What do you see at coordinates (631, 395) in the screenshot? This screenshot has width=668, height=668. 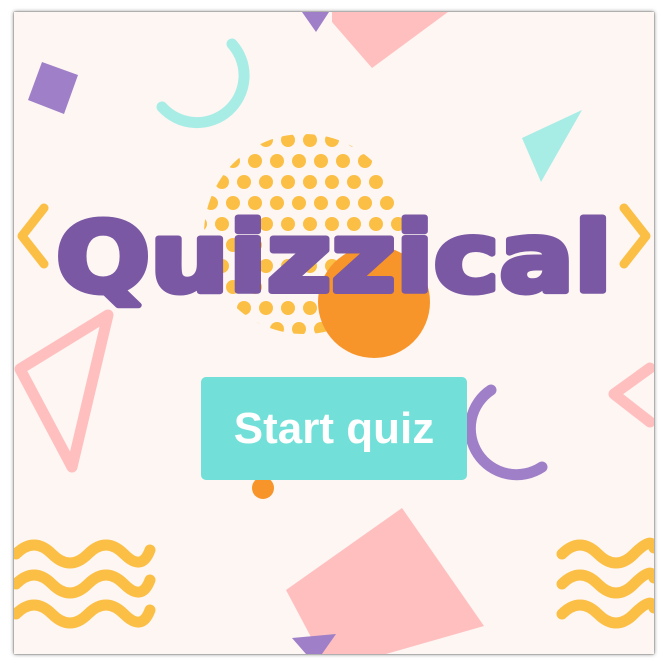 I see `chevron-icon` at bounding box center [631, 395].